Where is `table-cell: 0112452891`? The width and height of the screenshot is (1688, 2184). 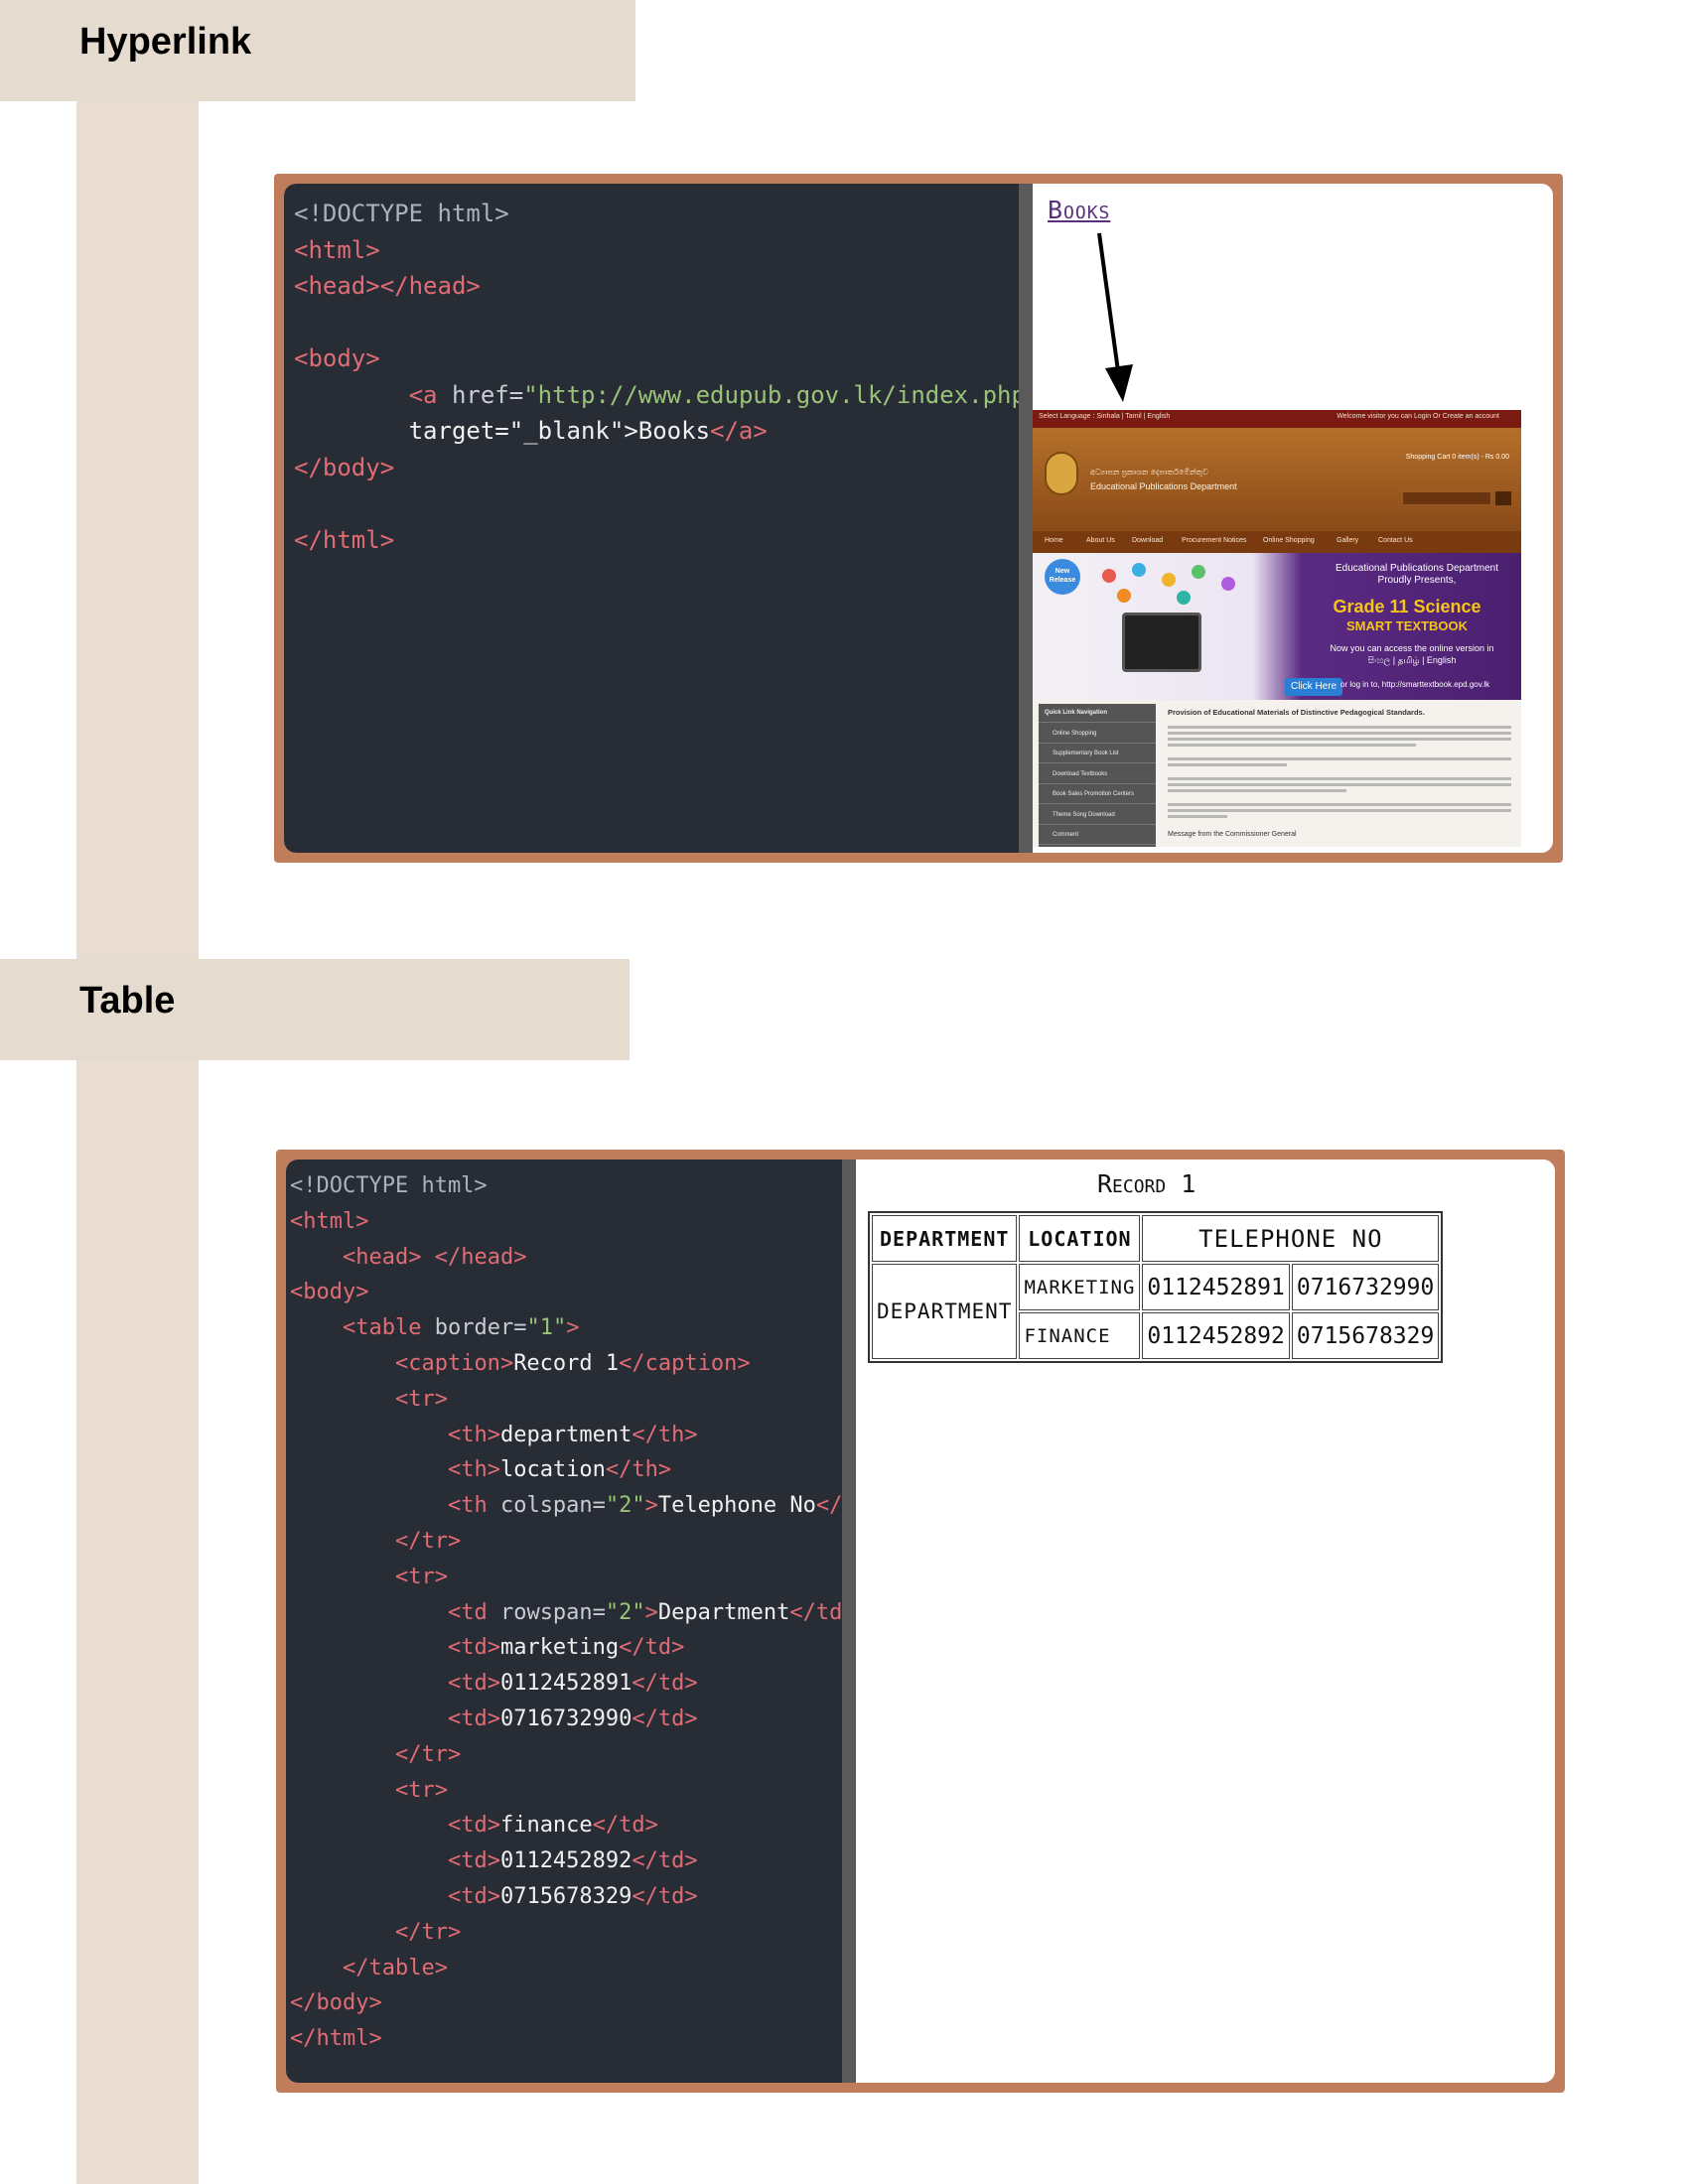
table-cell: 0112452891 is located at coordinates (1216, 1287).